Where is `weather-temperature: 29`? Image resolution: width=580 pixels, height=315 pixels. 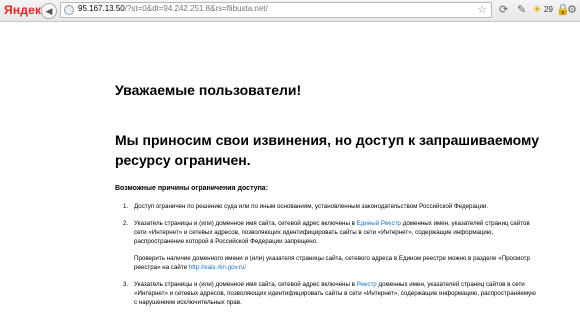 weather-temperature: 29 is located at coordinates (548, 9).